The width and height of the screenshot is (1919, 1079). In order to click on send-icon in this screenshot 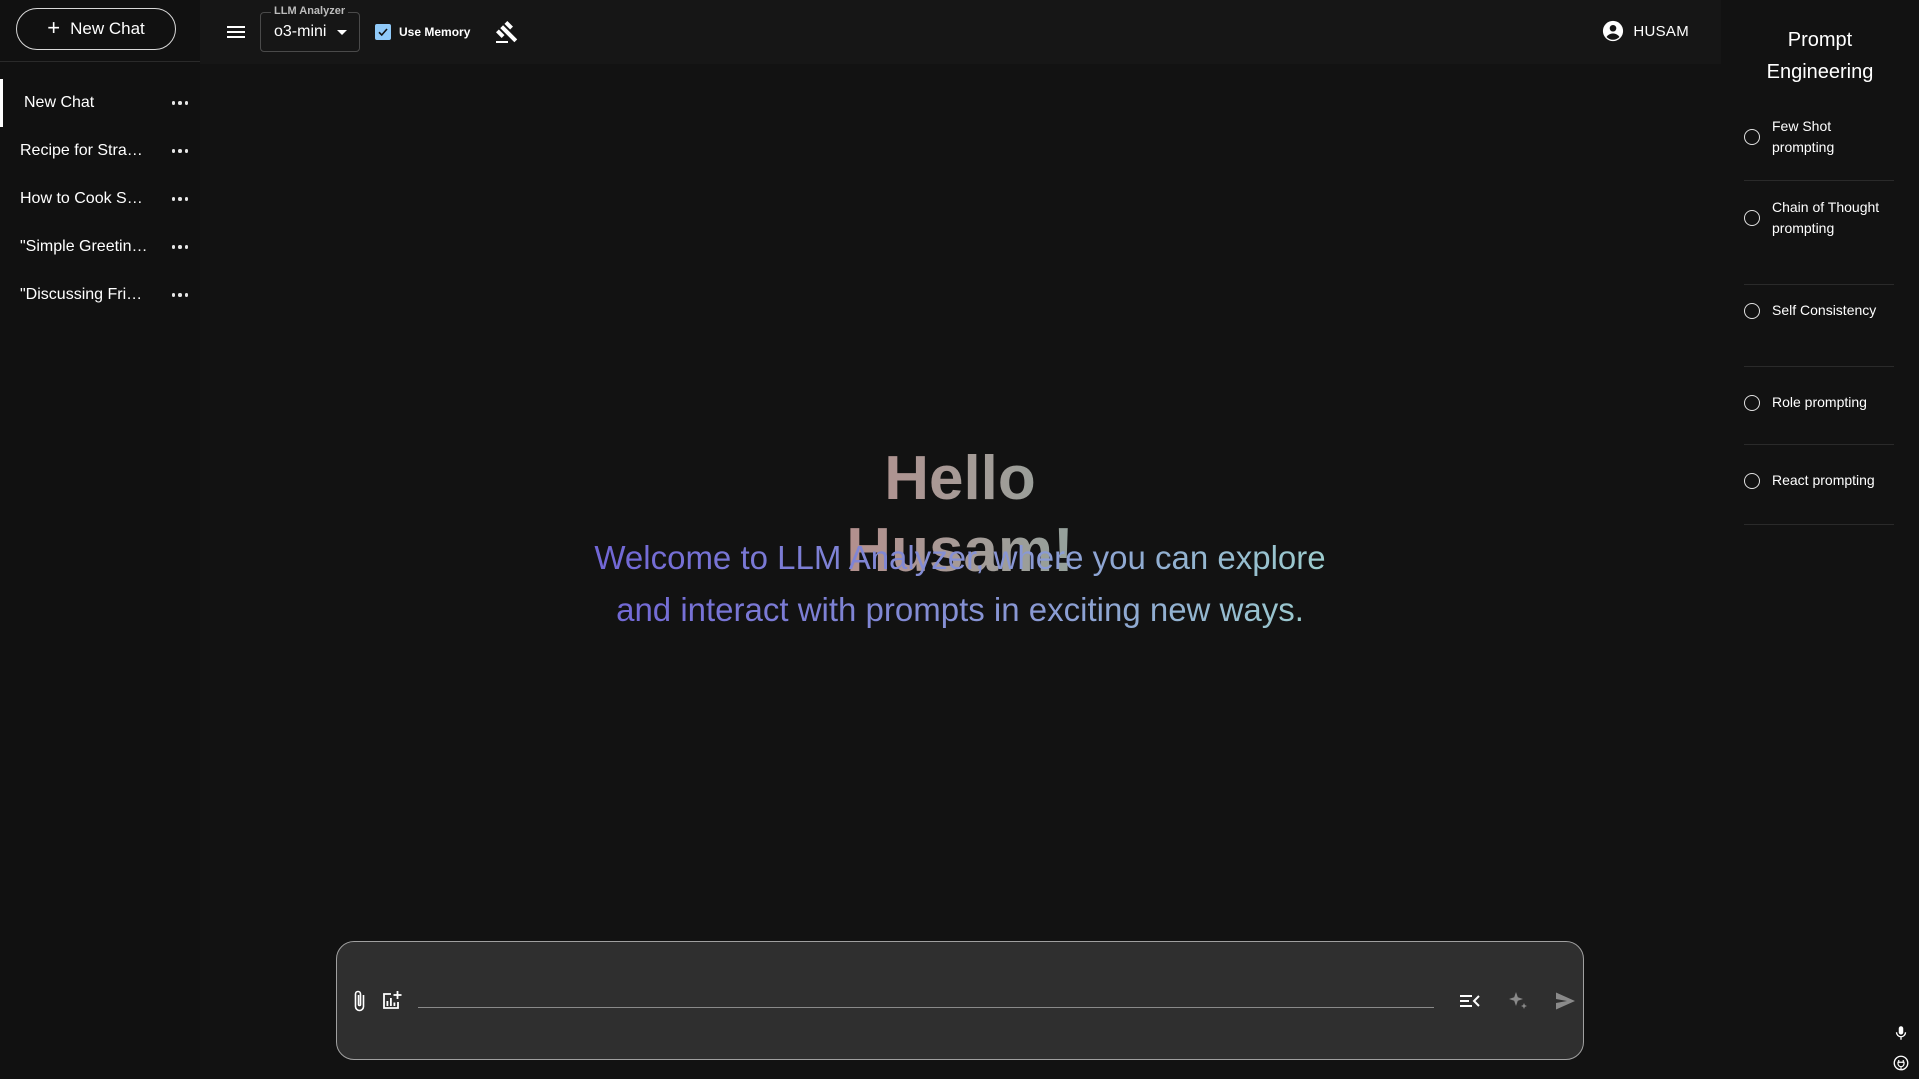, I will do `click(1565, 1001)`.